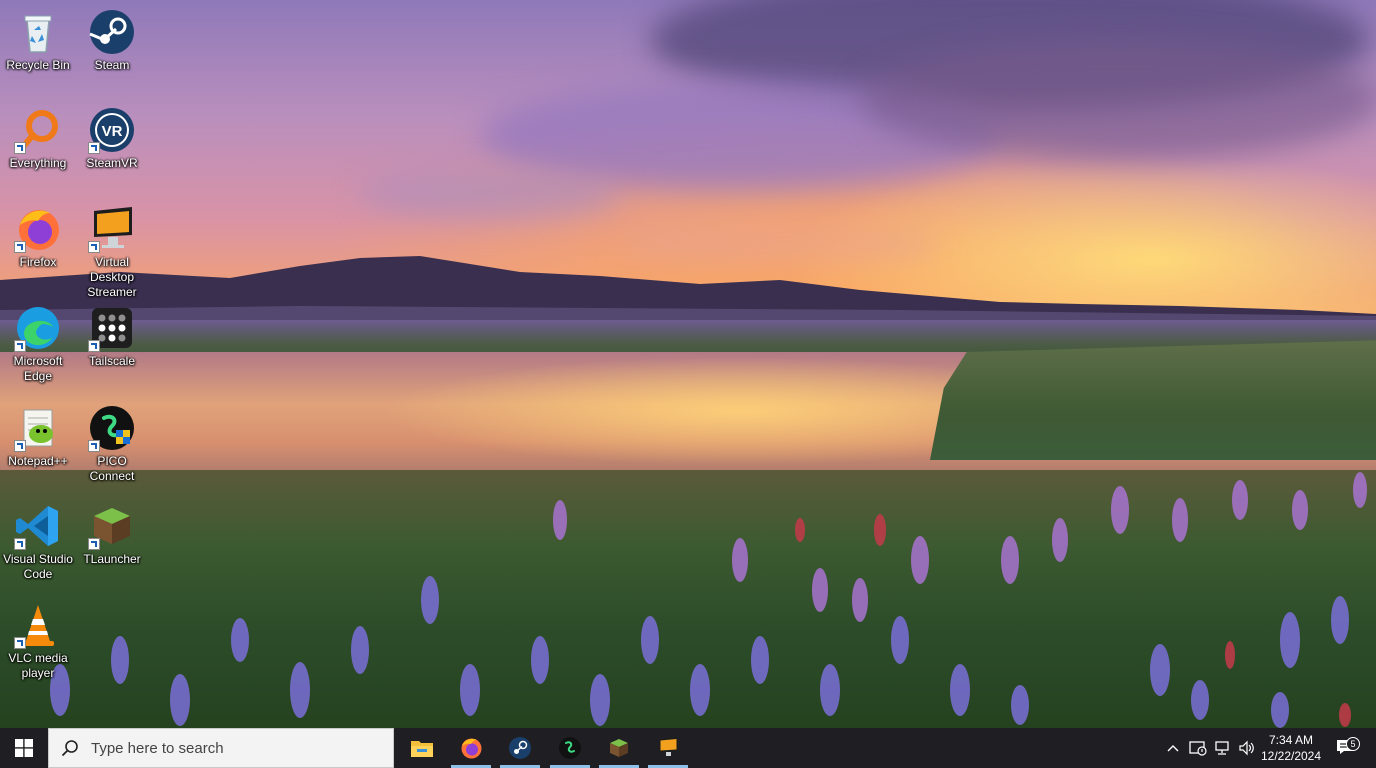 This screenshot has width=1376, height=768. Describe the element at coordinates (38, 461) in the screenshot. I see `desktop-icon-label: Notepad++` at that location.